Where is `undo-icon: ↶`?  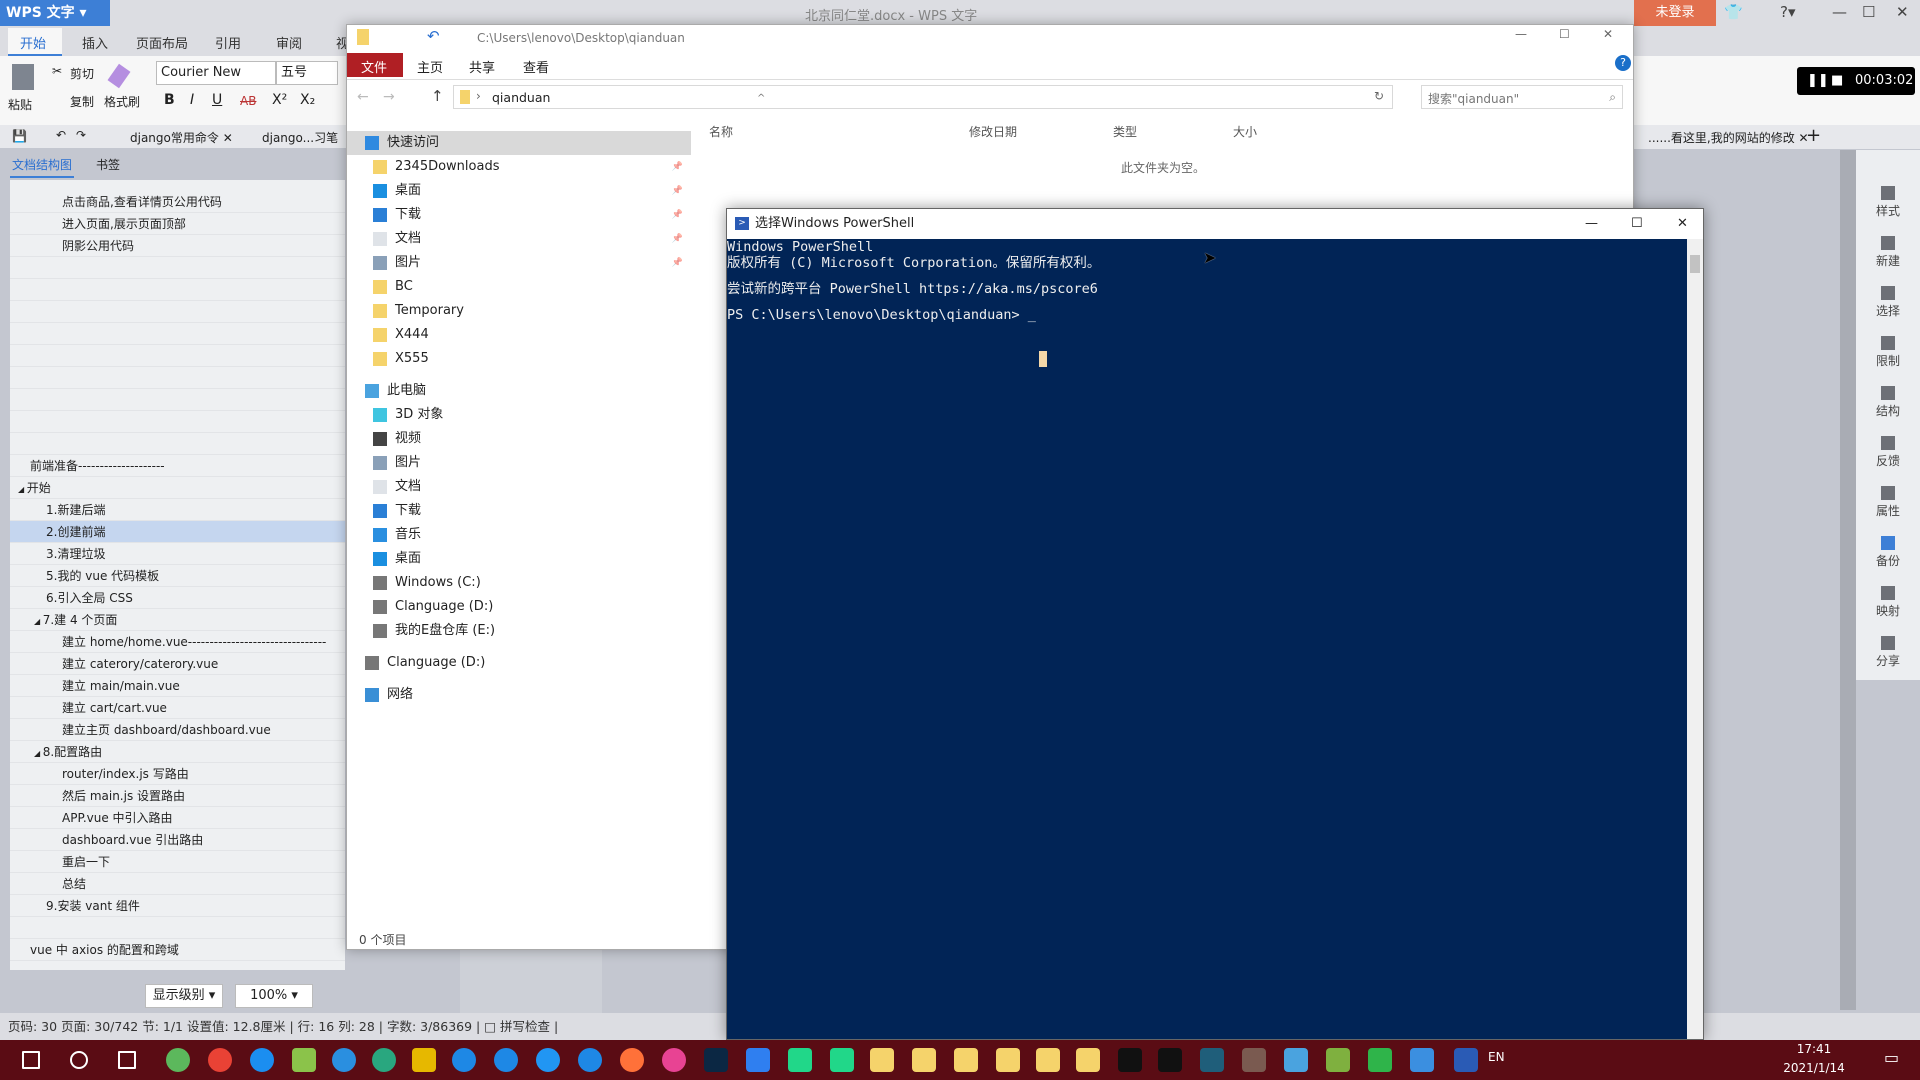 undo-icon: ↶ is located at coordinates (433, 36).